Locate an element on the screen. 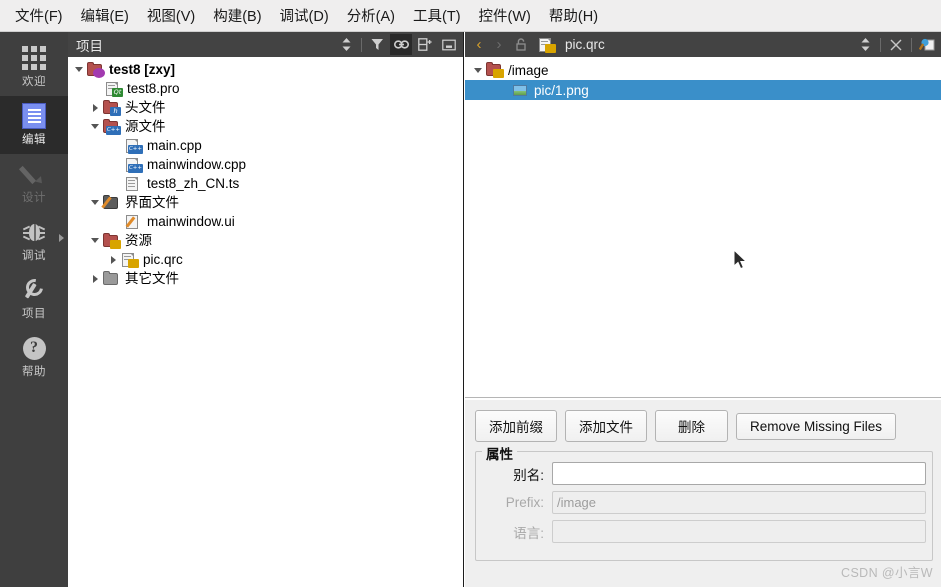  resource-prefix-label: /image is located at coordinates (528, 70).